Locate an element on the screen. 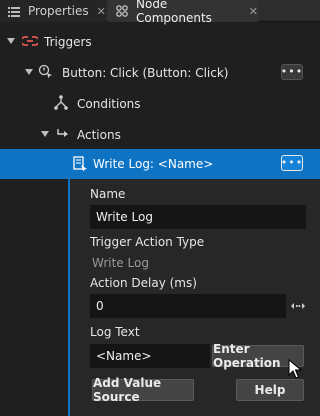 This screenshot has width=320, height=416. trigger-icon is located at coordinates (30, 42).